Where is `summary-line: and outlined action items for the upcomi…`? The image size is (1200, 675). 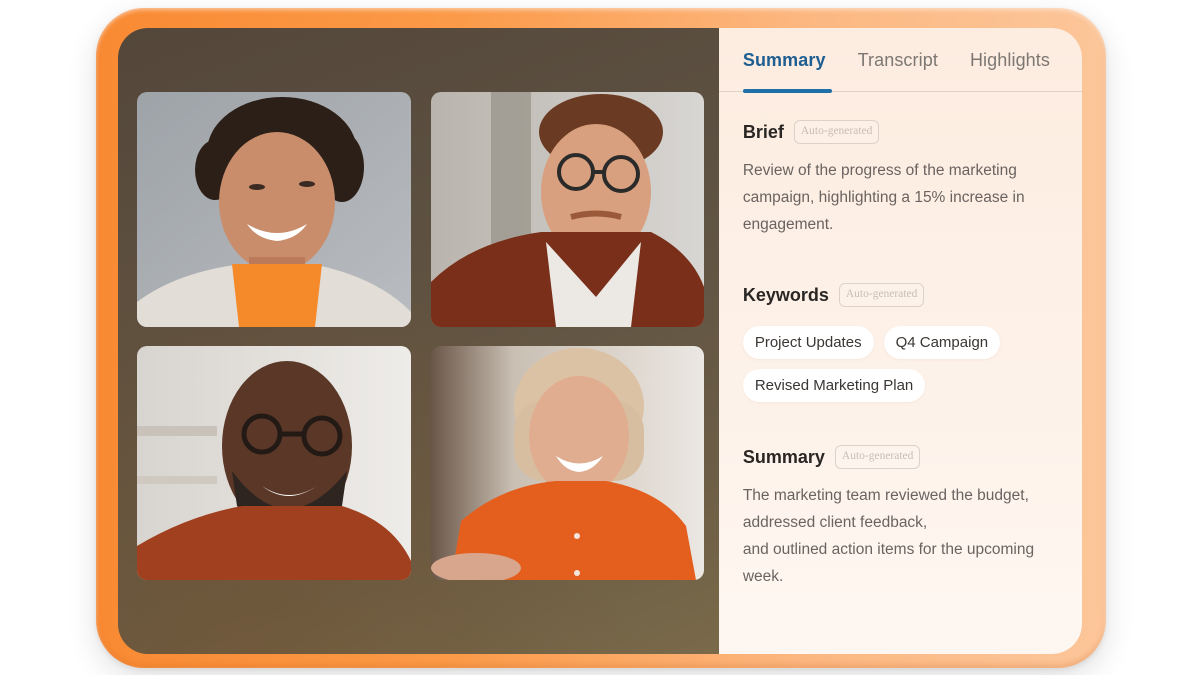
summary-line: and outlined action items for the upcomi… is located at coordinates (888, 563).